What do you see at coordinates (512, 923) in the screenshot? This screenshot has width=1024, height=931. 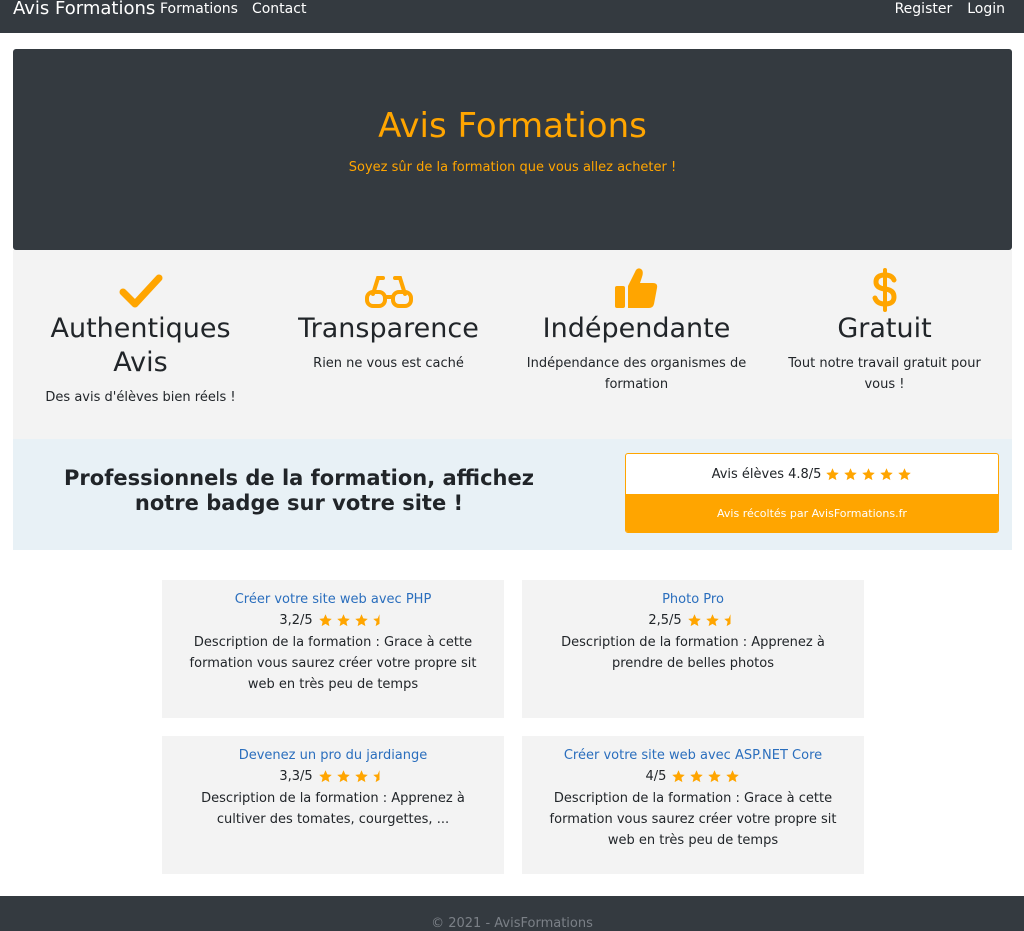 I see `footer-copyright: © 2021 - AvisFormations` at bounding box center [512, 923].